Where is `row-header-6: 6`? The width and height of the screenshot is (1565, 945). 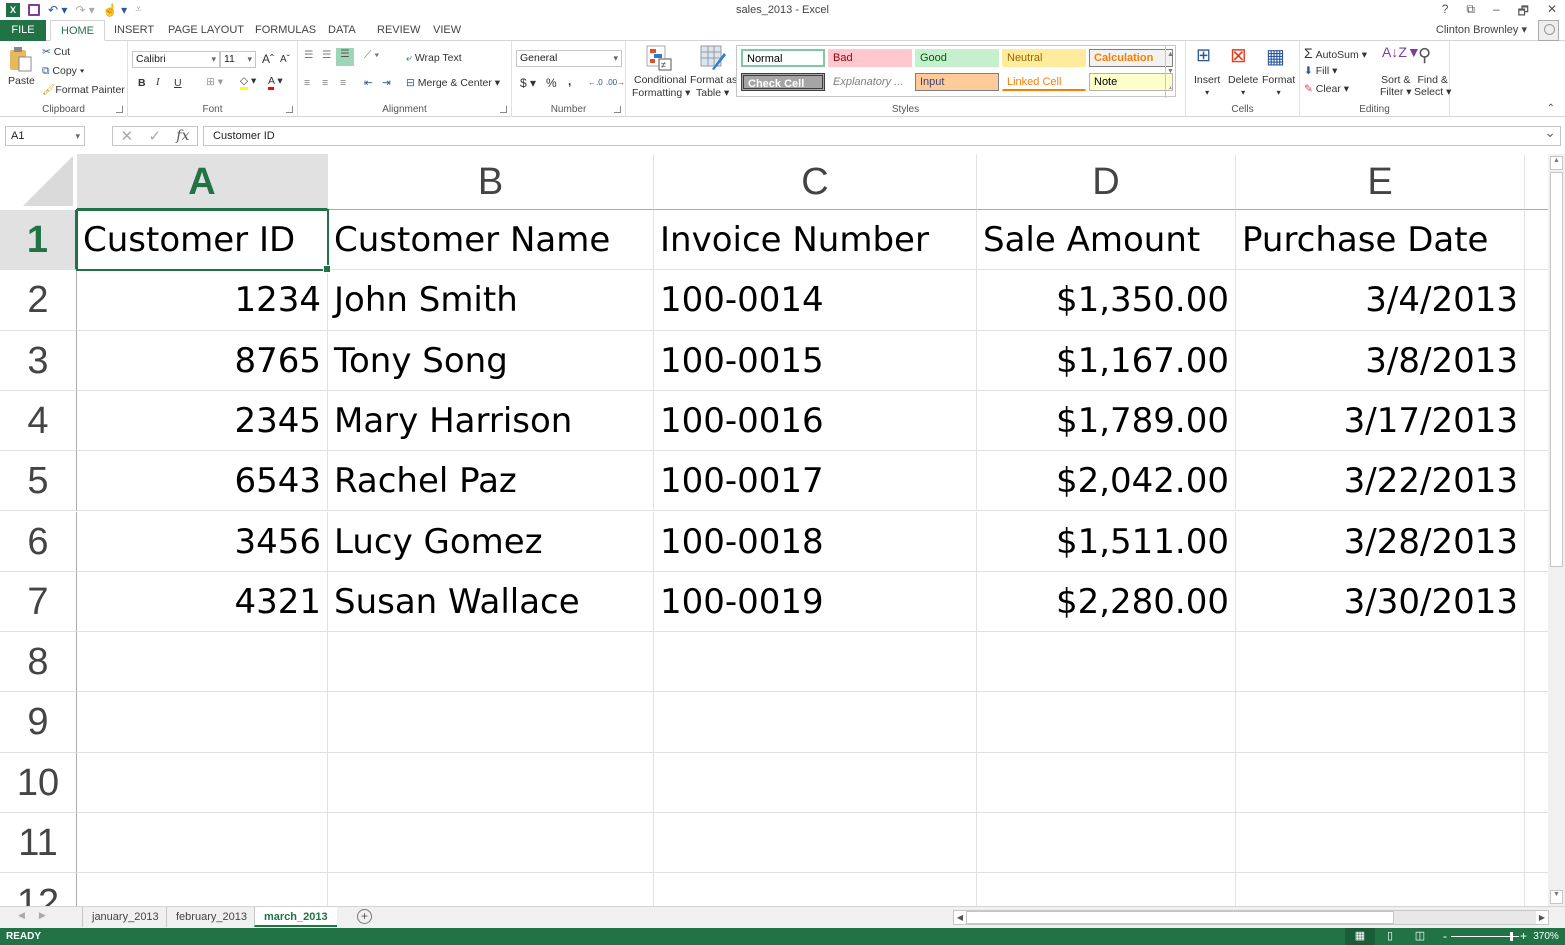
row-header-6: 6 is located at coordinates (38, 541).